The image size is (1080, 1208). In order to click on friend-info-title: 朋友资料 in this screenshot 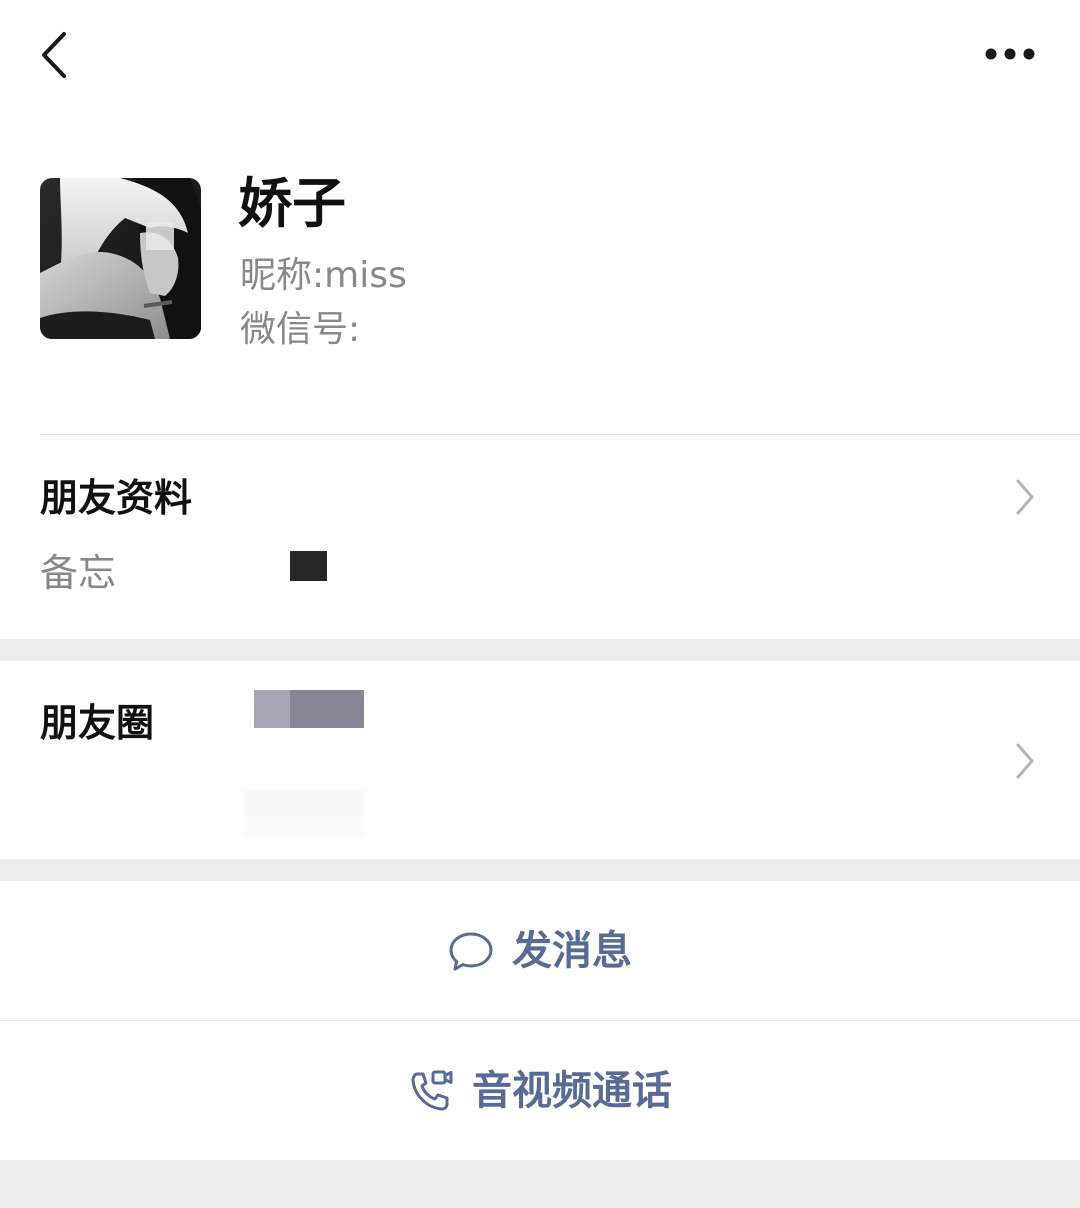, I will do `click(116, 498)`.